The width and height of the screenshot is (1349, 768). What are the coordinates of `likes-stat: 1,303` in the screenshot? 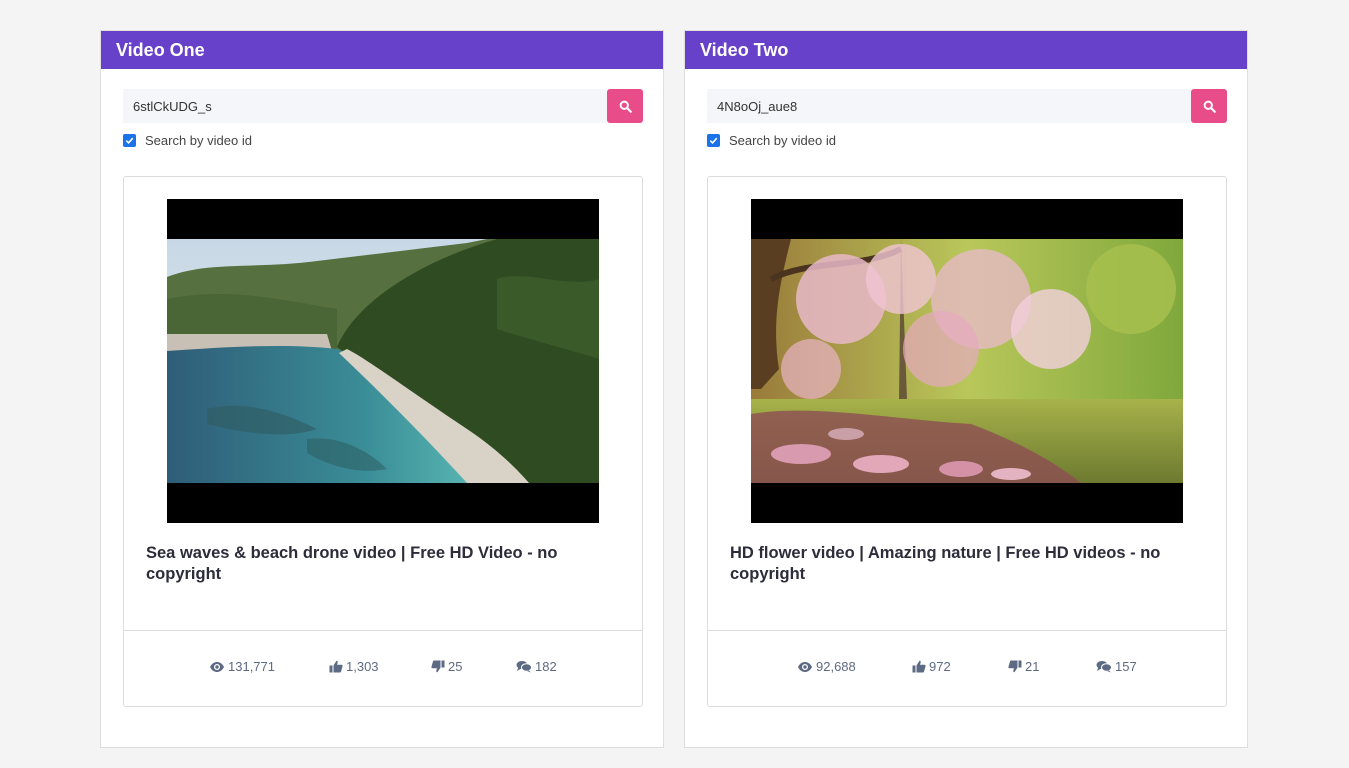 It's located at (354, 666).